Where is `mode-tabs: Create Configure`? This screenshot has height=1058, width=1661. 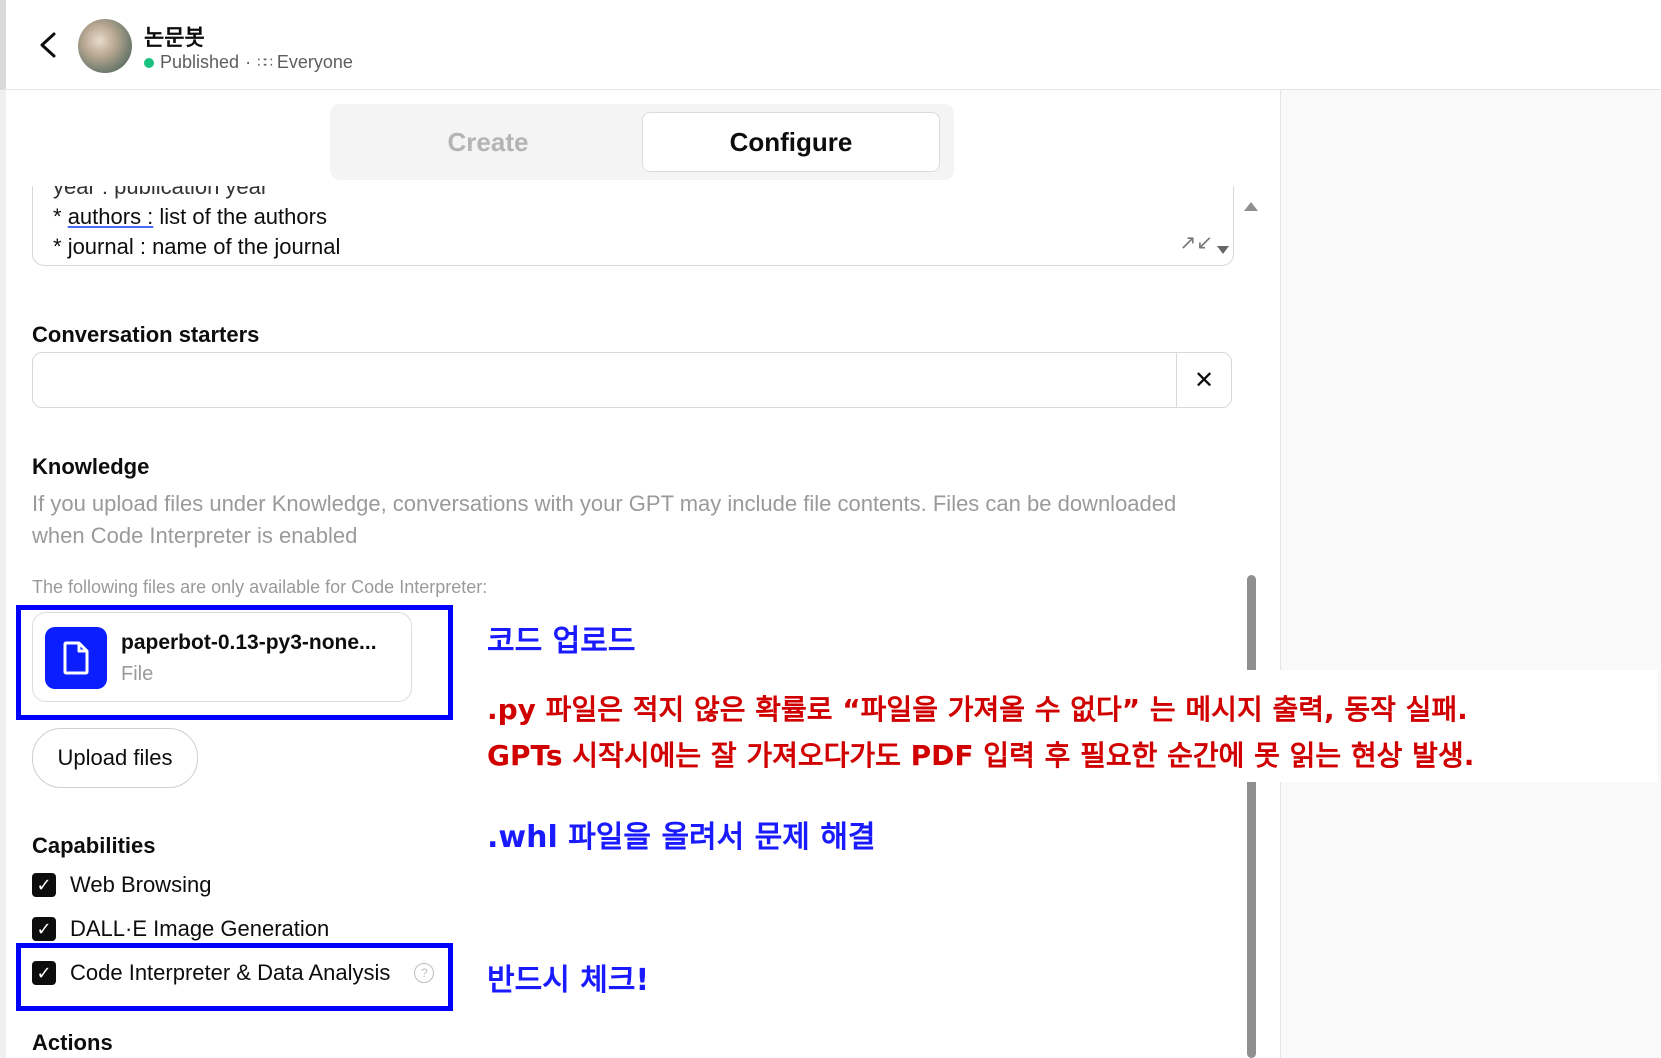
mode-tabs: Create Configure is located at coordinates (642, 142).